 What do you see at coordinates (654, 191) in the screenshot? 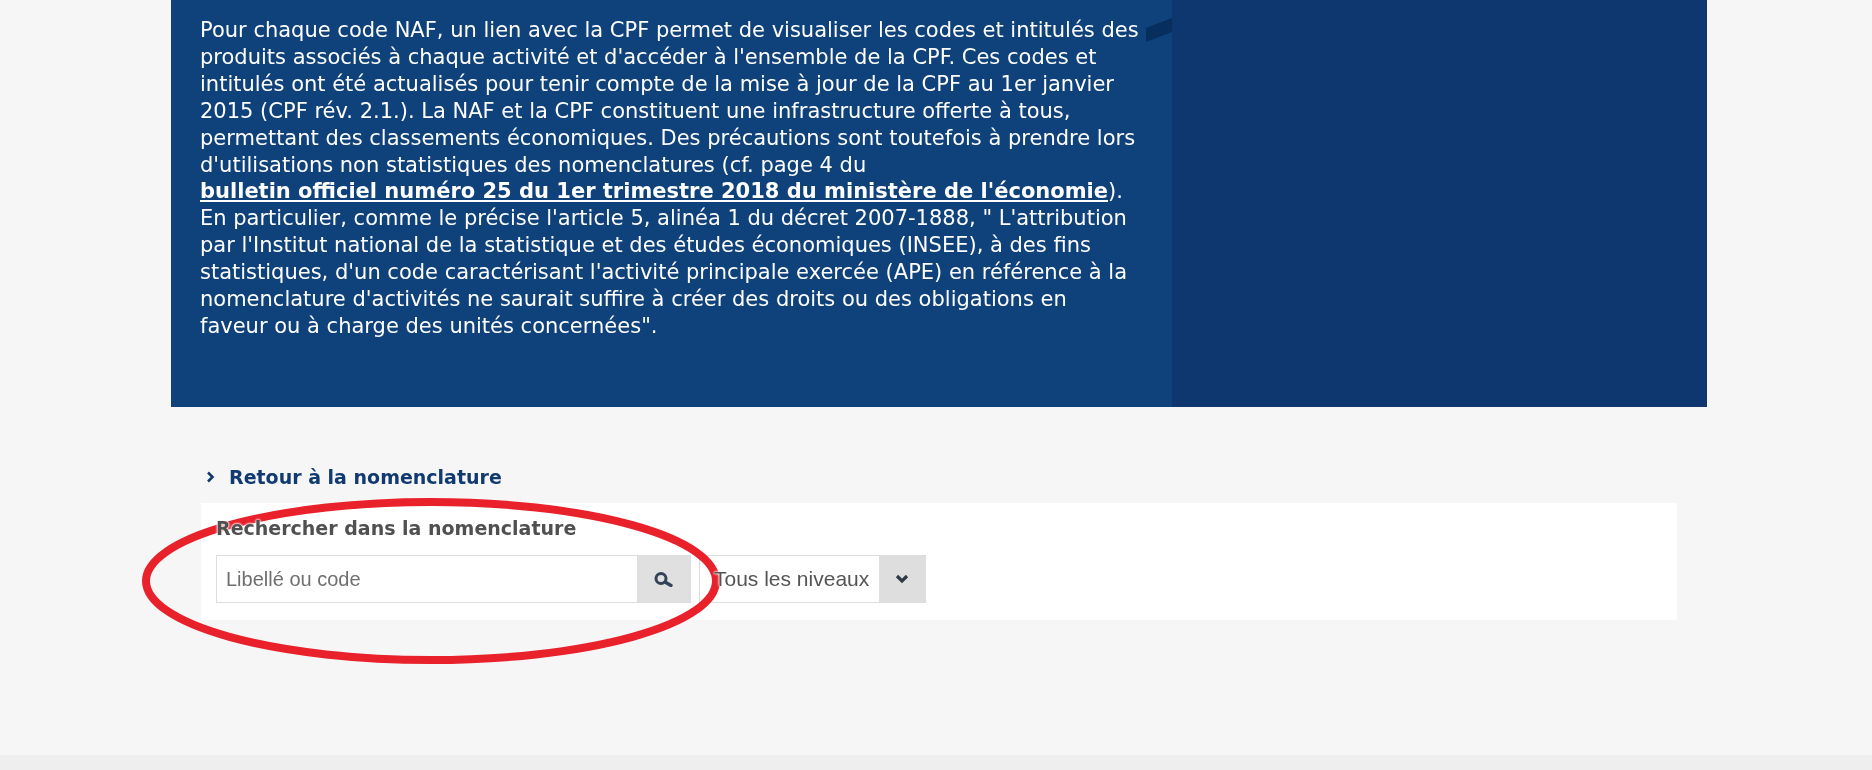
I see `document-link: bulletin officiel numéro 25 du 1er trimestre 2018 du ministère de l'économie` at bounding box center [654, 191].